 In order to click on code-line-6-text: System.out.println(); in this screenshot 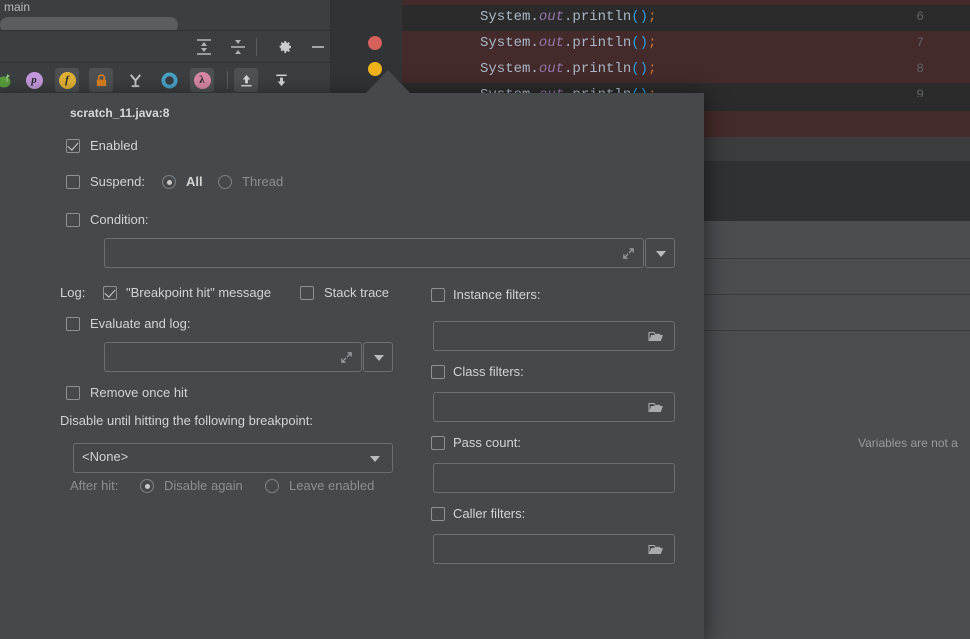, I will do `click(568, 17)`.